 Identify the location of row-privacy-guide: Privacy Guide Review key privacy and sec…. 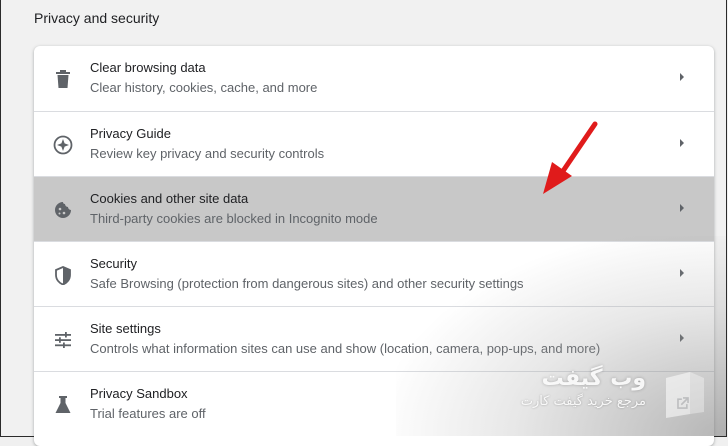
(374, 143).